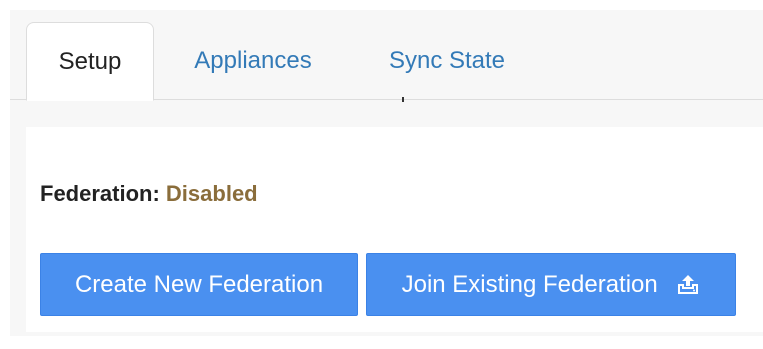 The width and height of the screenshot is (763, 349). Describe the element at coordinates (688, 275) in the screenshot. I see `upload-icon` at that location.